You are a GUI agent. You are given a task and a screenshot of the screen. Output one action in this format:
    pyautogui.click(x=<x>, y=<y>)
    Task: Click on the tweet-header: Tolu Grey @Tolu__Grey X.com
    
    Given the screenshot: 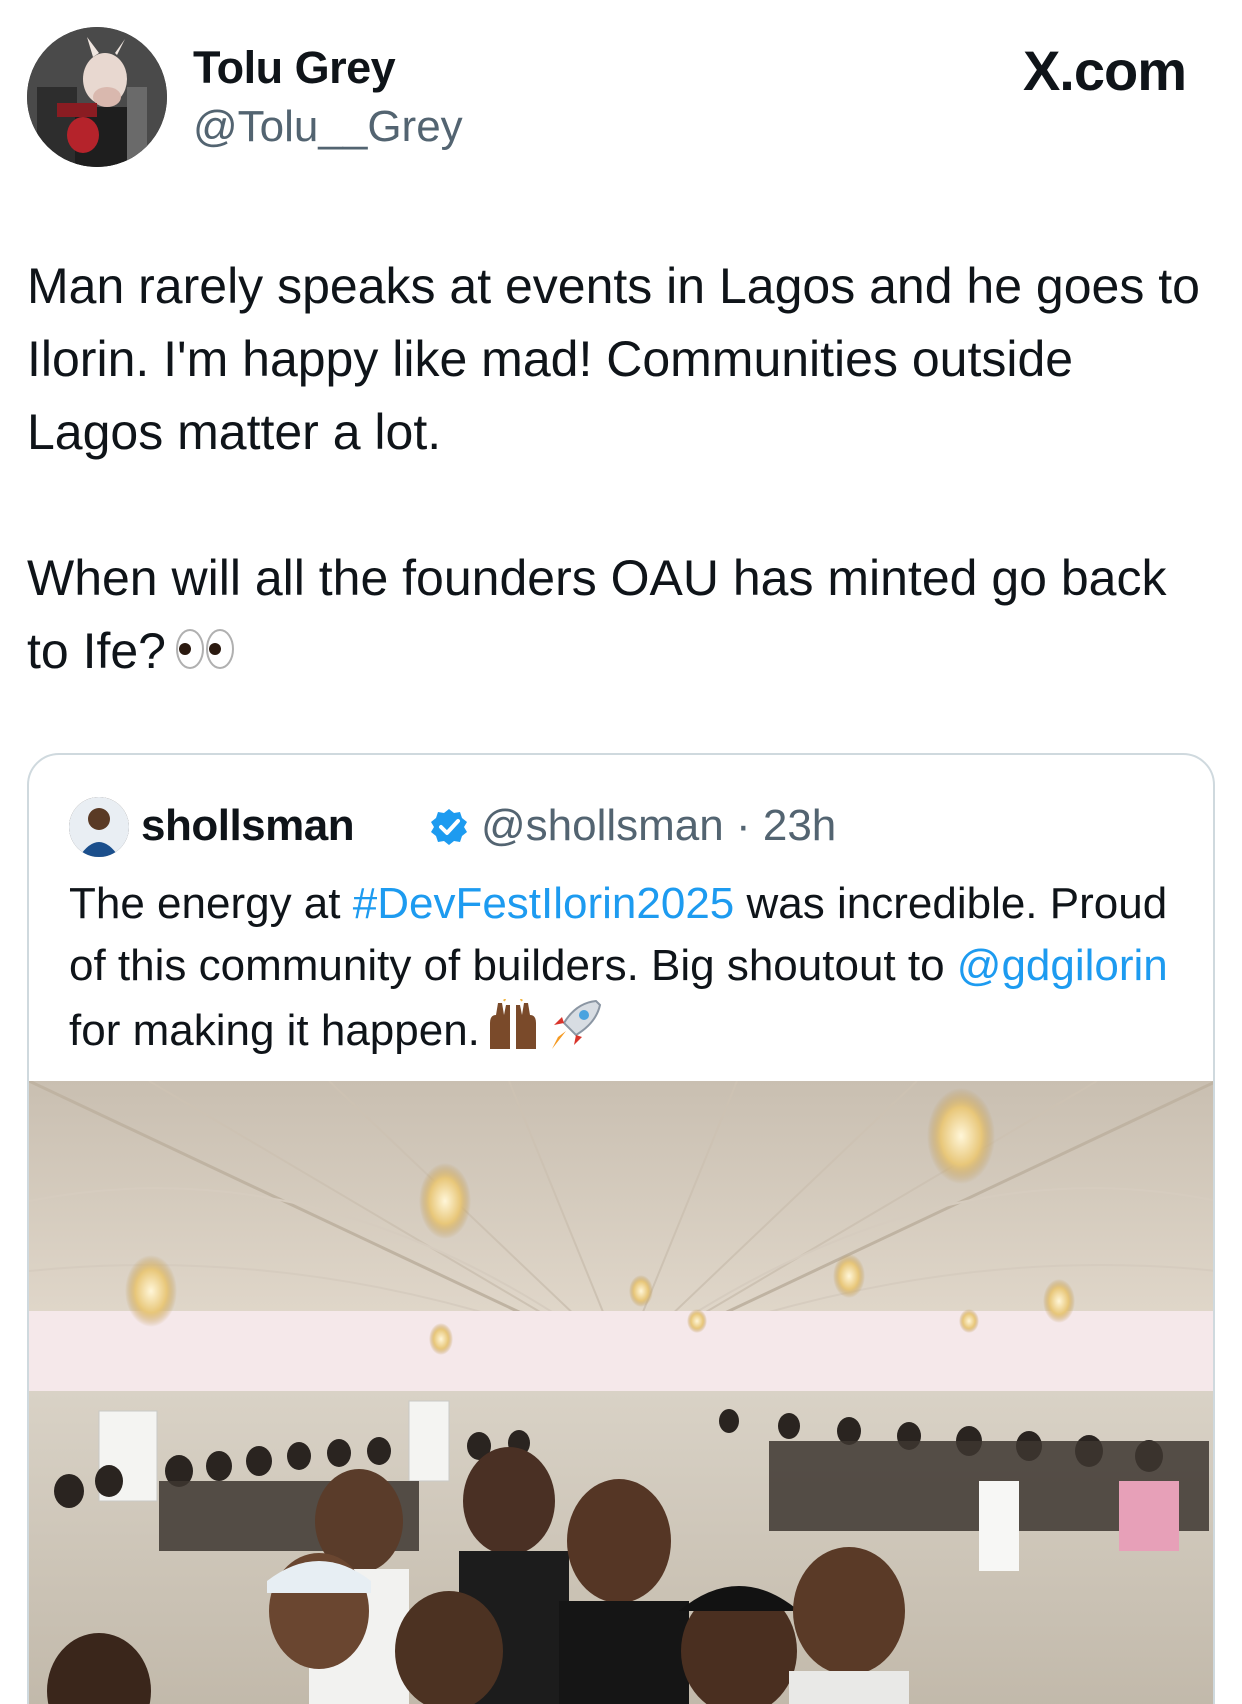 What is the action you would take?
    pyautogui.click(x=621, y=100)
    